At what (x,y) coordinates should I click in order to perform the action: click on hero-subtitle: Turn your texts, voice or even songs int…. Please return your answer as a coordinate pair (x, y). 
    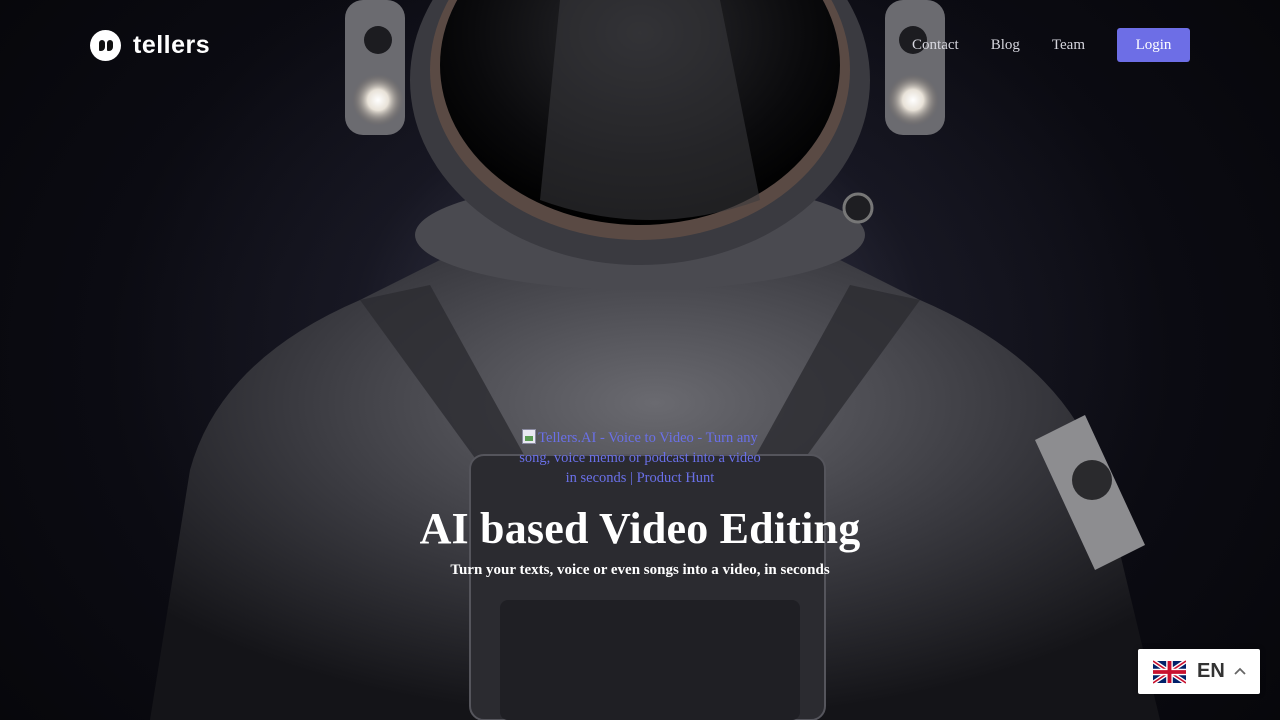
    Looking at the image, I should click on (640, 570).